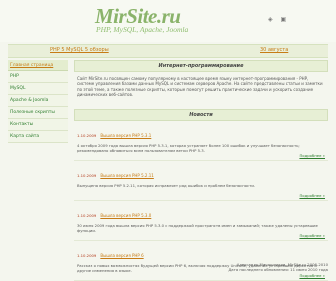  I want to click on news-title-link: Вышла версия PHP 6, so click(121, 255).